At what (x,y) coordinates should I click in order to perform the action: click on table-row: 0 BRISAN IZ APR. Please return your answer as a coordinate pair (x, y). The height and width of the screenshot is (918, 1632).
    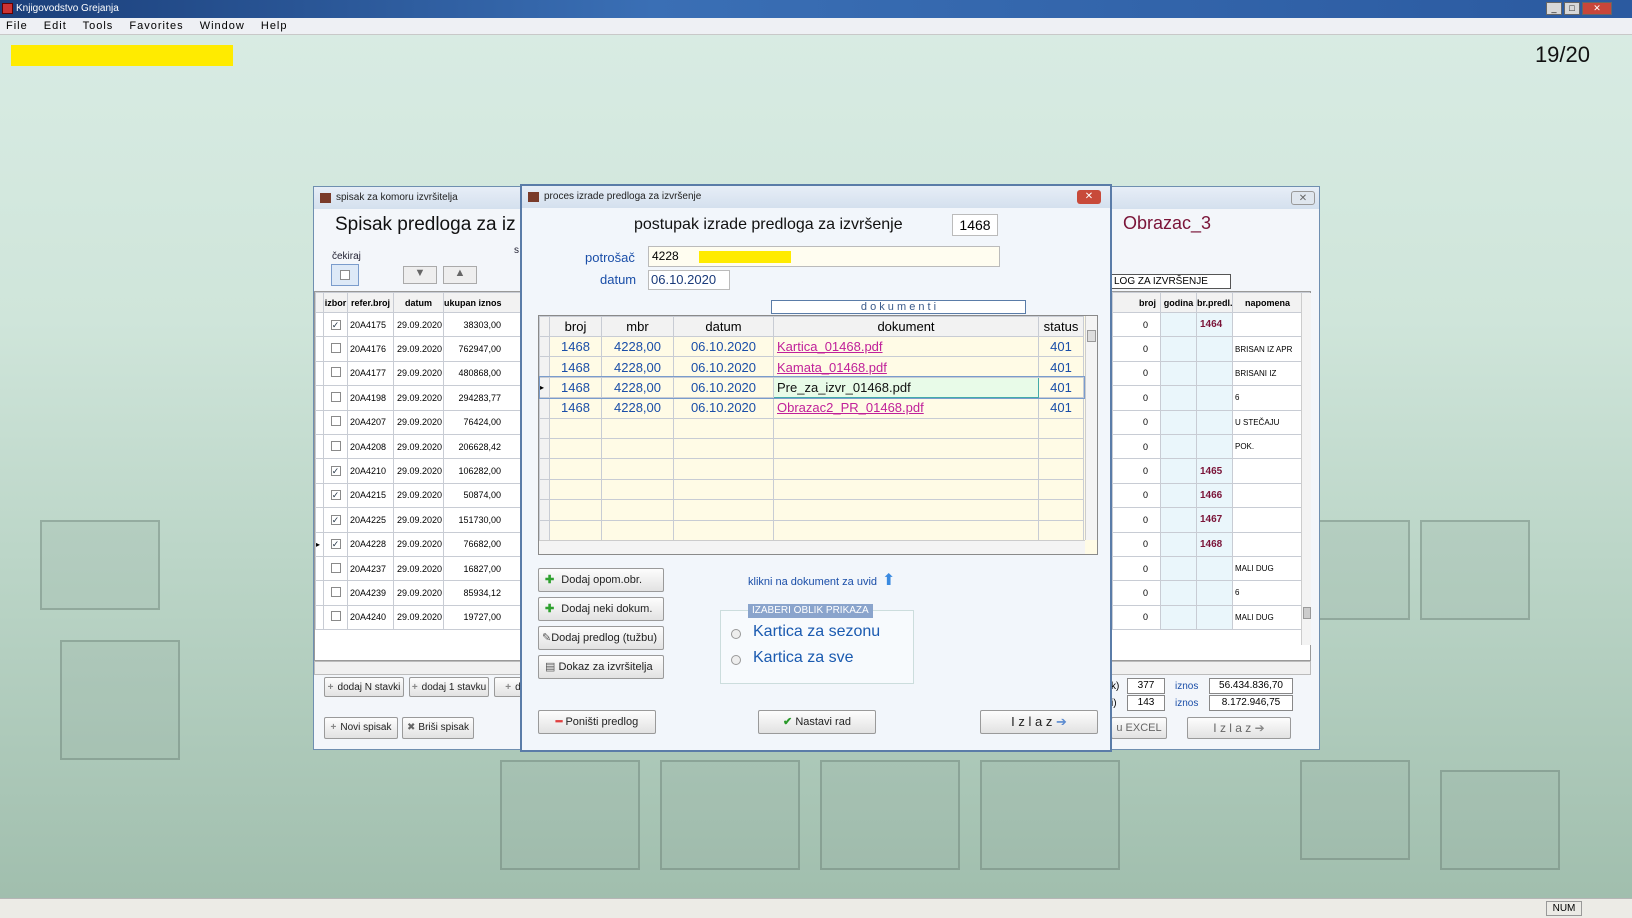
    Looking at the image, I should click on (1211, 349).